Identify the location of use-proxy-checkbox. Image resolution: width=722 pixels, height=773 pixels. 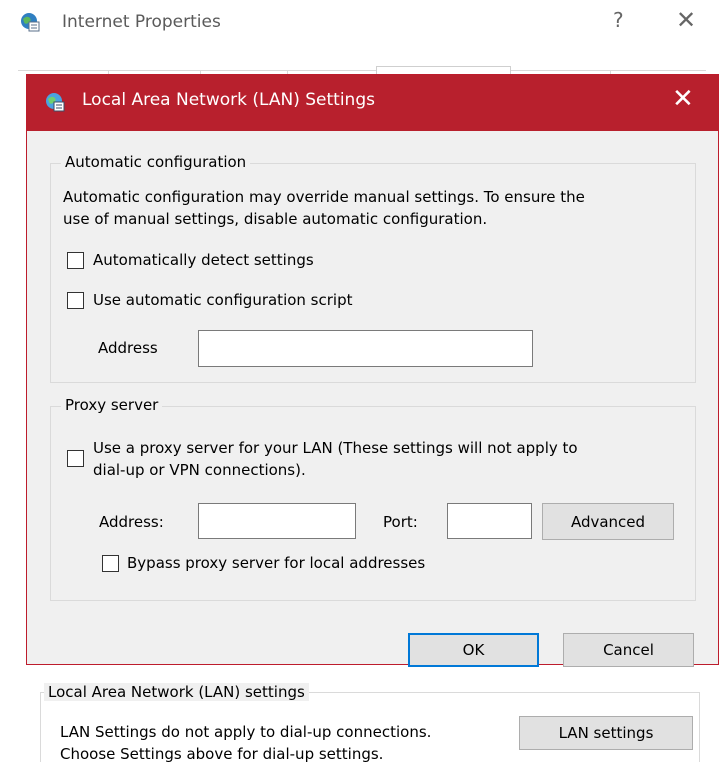
(75, 458).